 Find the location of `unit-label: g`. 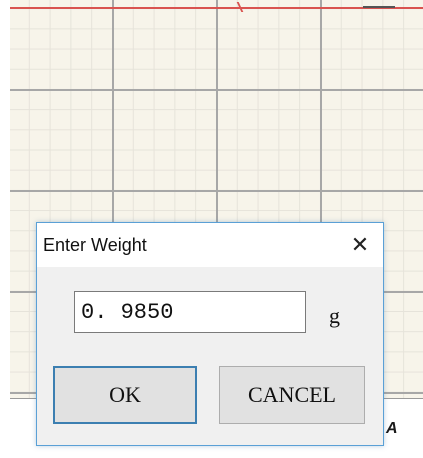

unit-label: g is located at coordinates (334, 315).